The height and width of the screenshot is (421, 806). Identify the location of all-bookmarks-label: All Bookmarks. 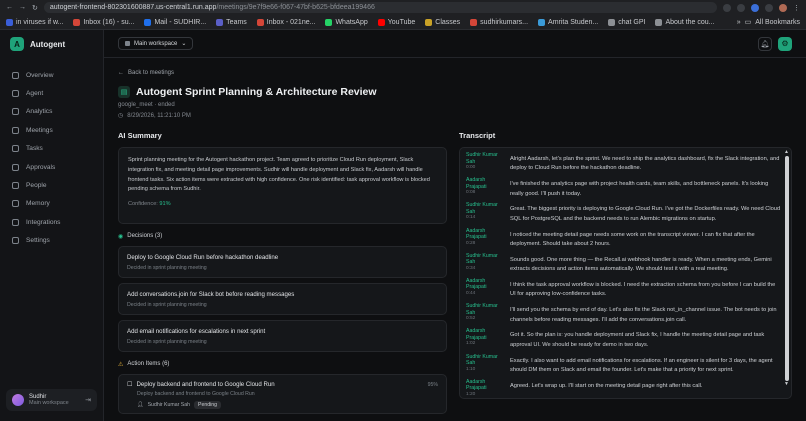
(777, 22).